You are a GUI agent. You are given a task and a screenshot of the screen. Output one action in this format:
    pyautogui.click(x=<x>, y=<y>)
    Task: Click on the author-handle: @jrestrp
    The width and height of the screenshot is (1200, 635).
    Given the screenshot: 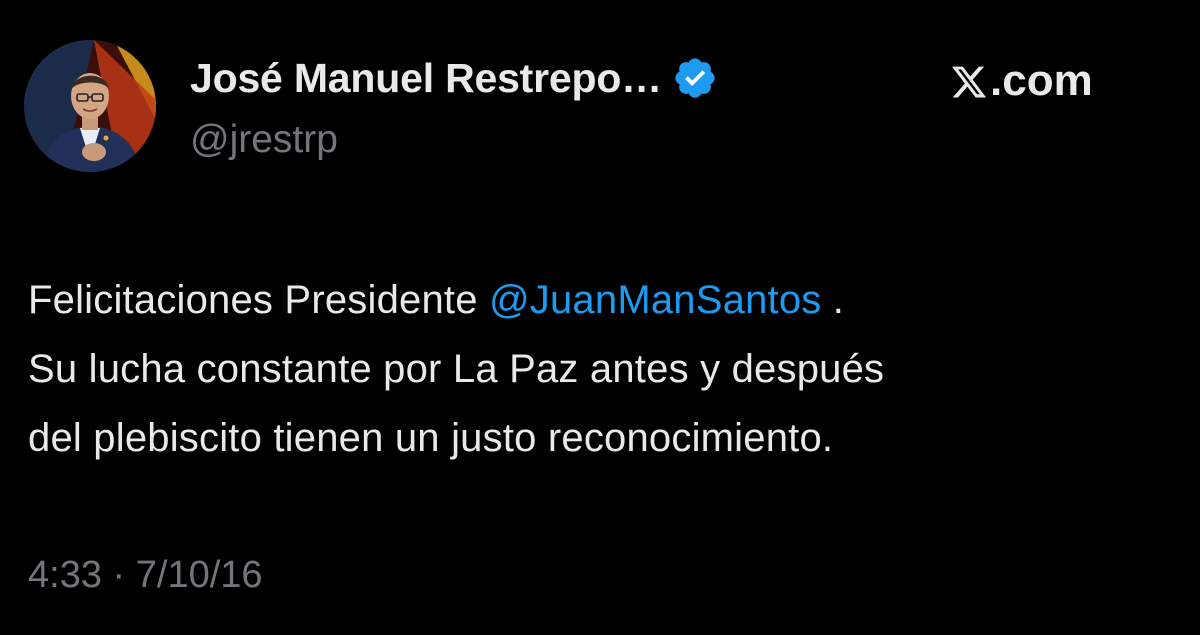 What is the action you would take?
    pyautogui.click(x=454, y=140)
    